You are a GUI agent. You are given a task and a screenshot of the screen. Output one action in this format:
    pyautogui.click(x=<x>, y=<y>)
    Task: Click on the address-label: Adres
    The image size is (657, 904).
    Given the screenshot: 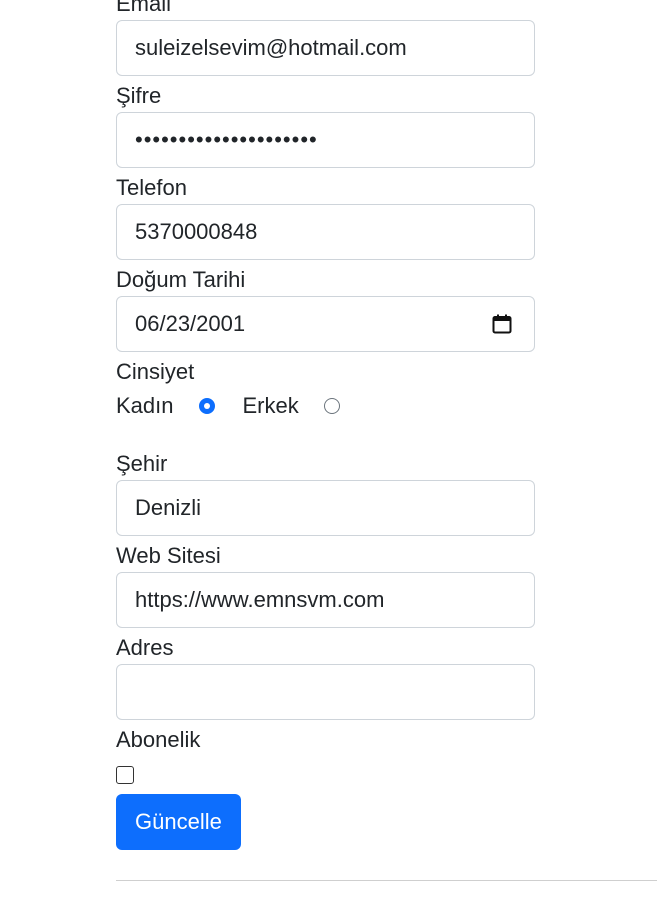 What is the action you would take?
    pyautogui.click(x=145, y=647)
    